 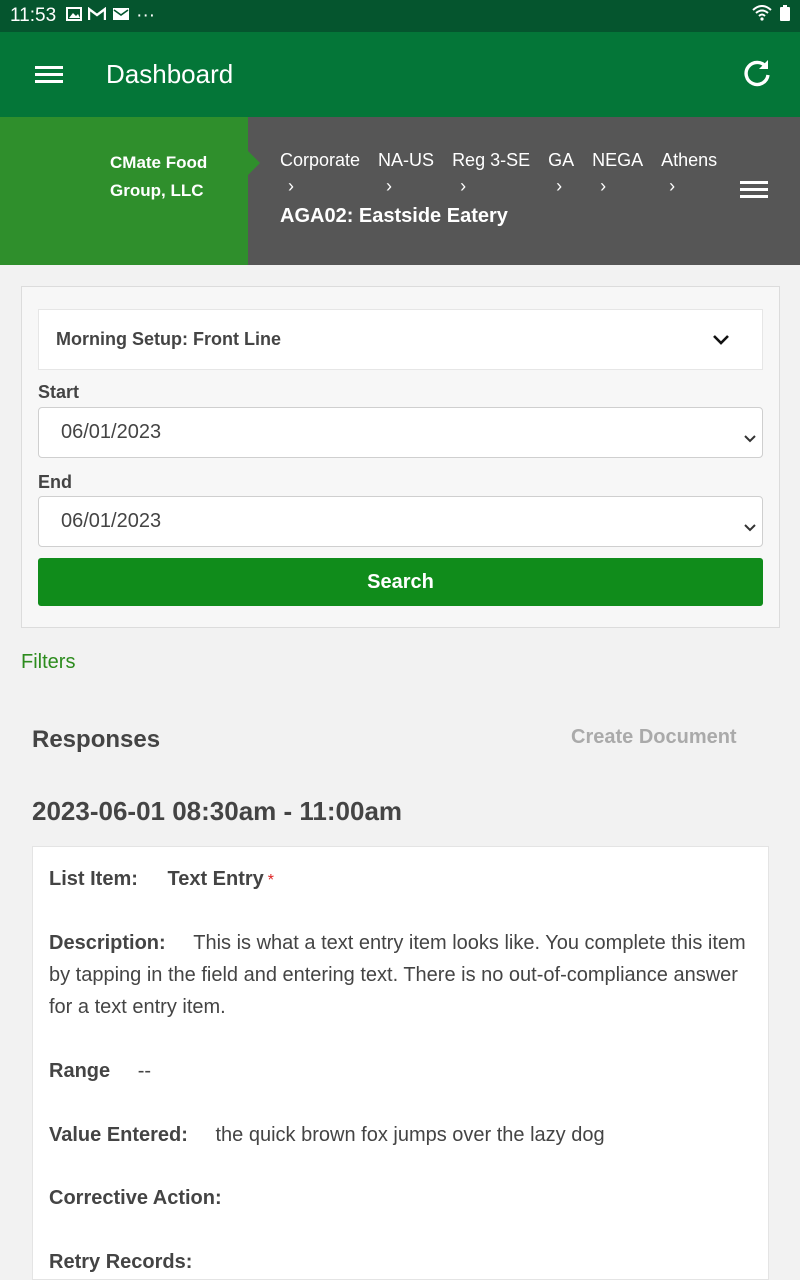 I want to click on start-label: Start, so click(x=59, y=392).